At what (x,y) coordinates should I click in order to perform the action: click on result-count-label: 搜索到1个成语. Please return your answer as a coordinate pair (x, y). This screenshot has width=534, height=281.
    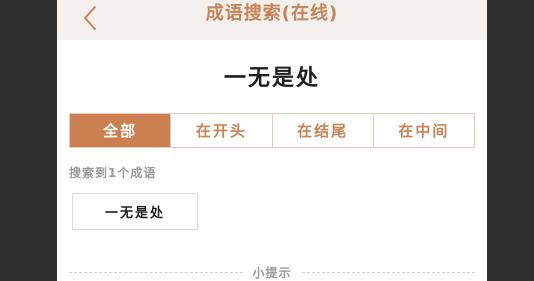
    Looking at the image, I should click on (113, 173).